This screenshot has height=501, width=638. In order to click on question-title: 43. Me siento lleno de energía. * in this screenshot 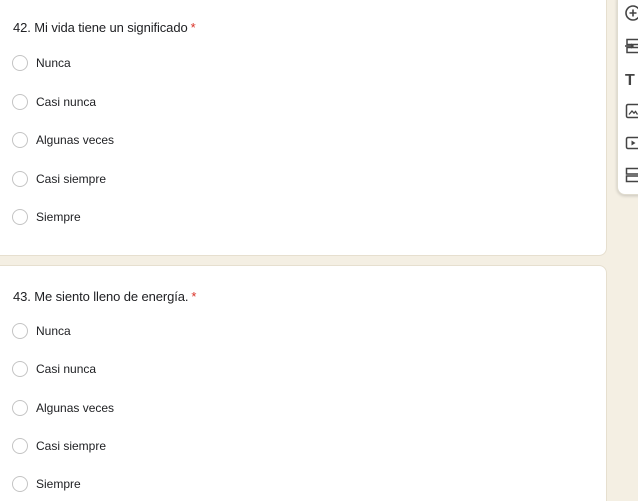, I will do `click(104, 296)`.